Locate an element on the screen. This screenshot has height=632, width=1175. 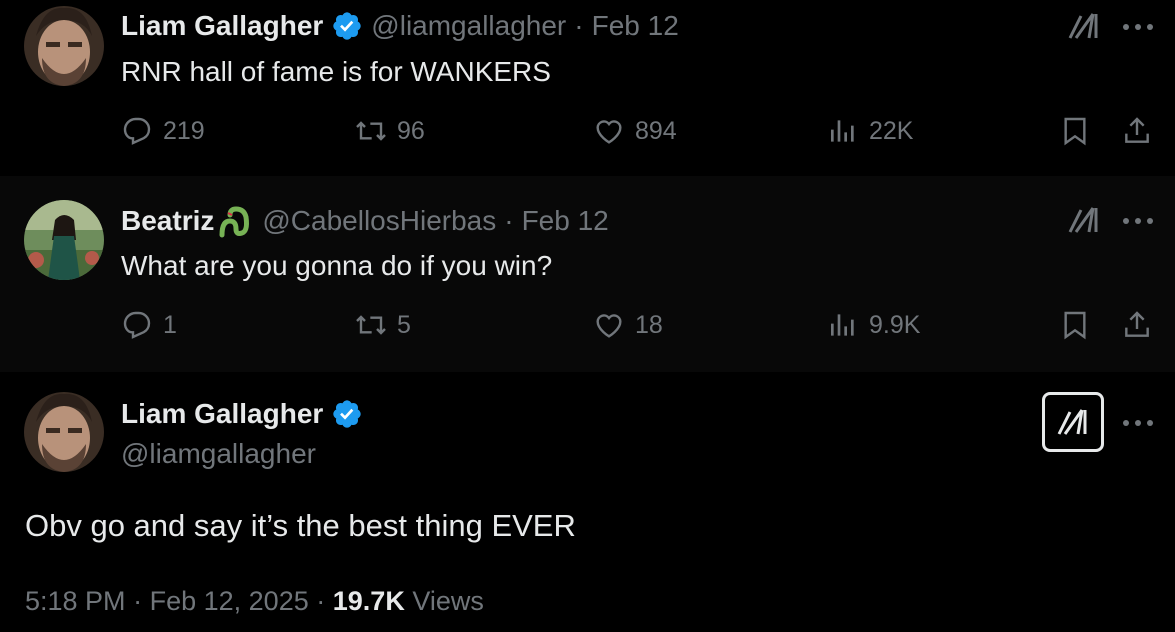
views-button: 22K is located at coordinates (870, 131).